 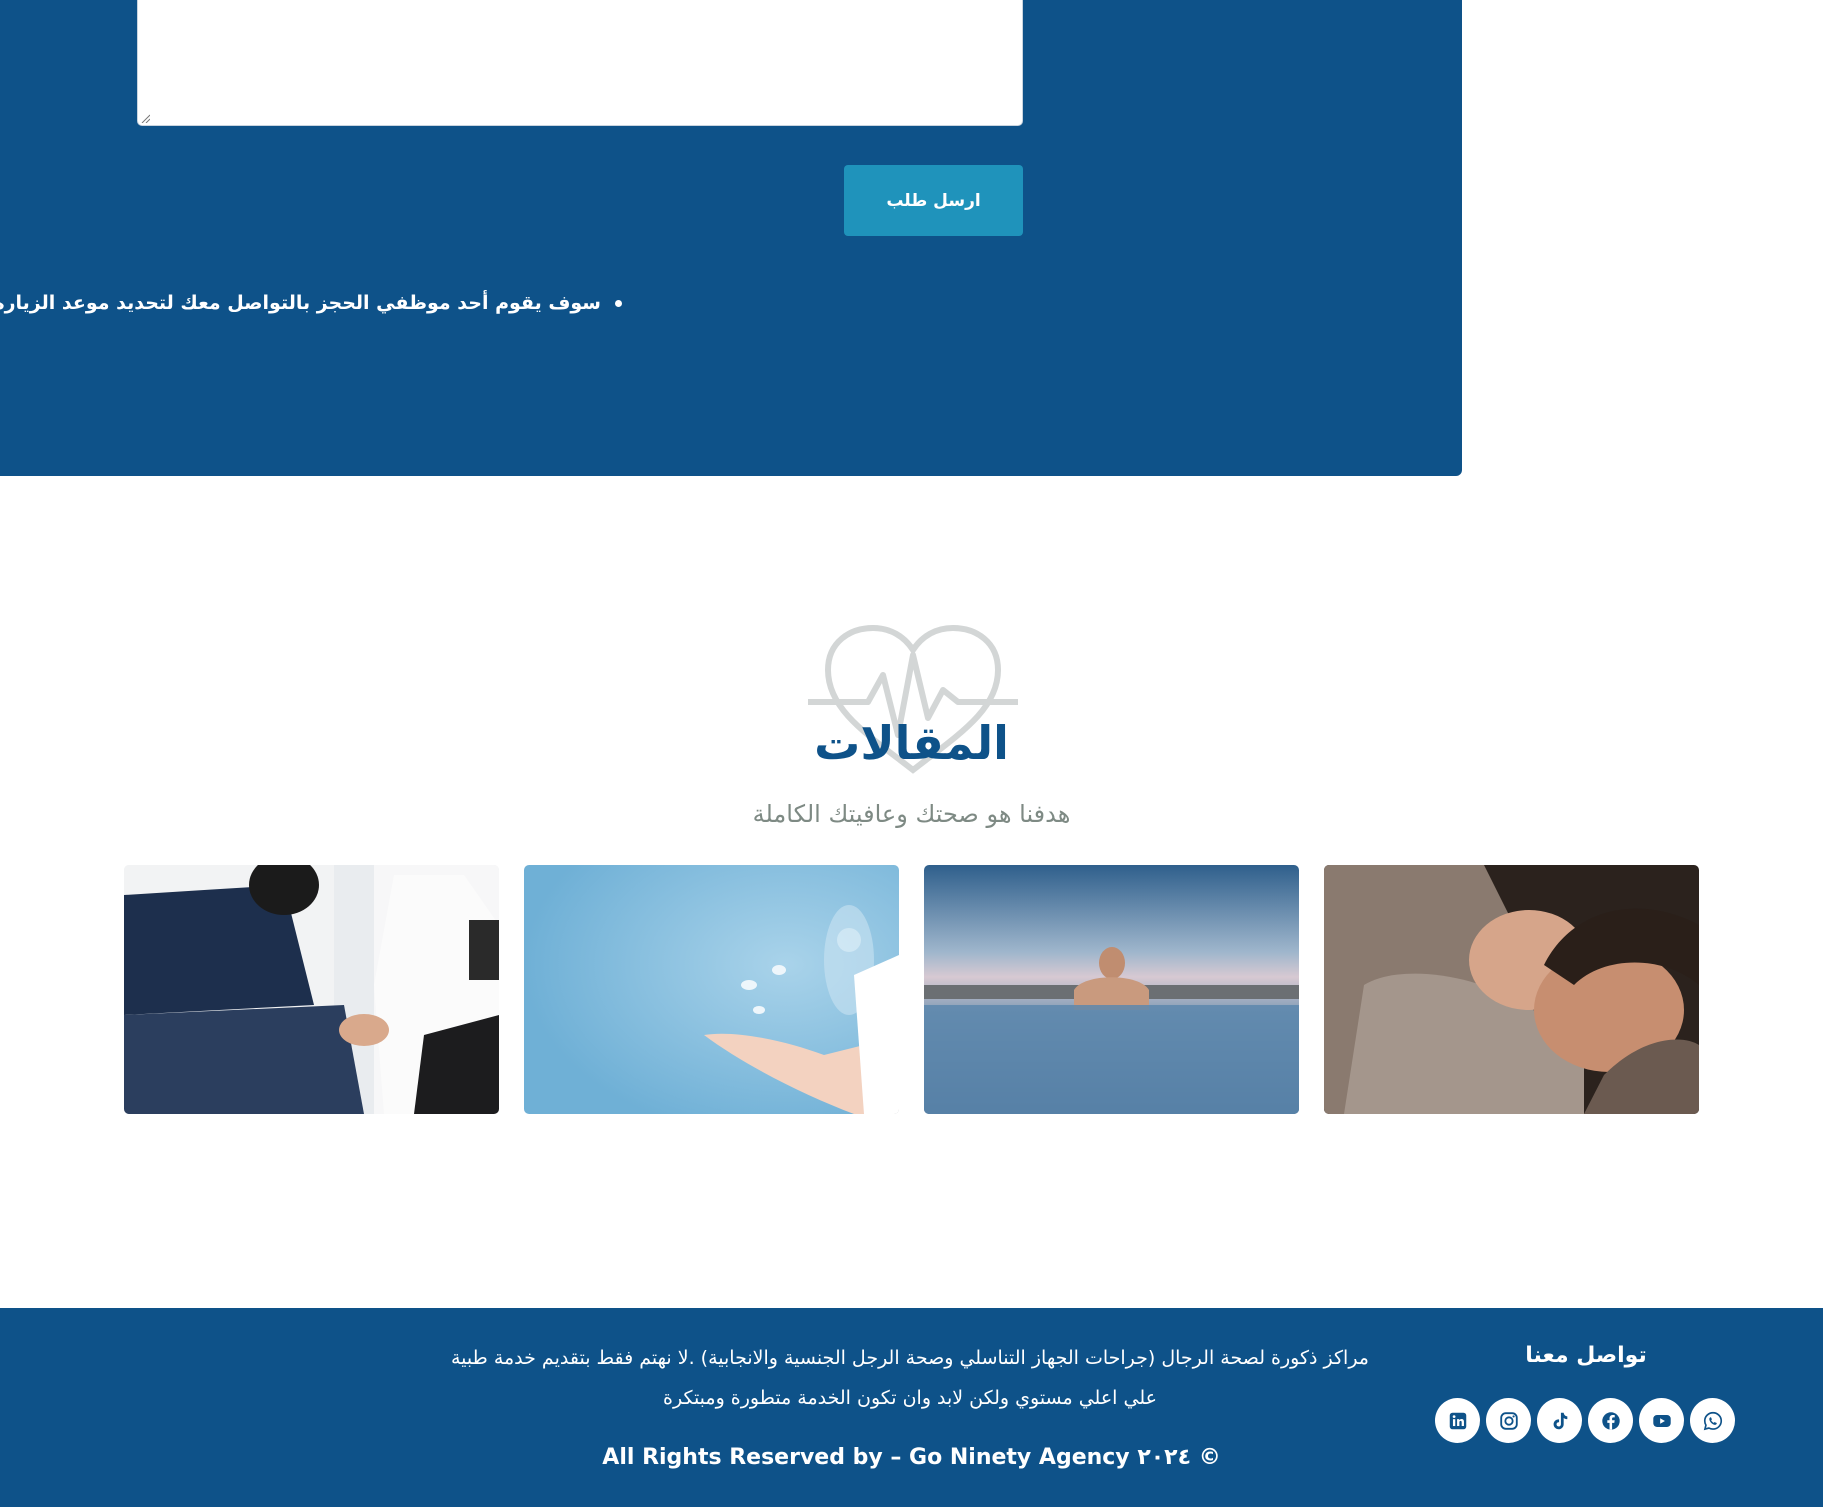 What do you see at coordinates (1712, 1420) in the screenshot?
I see `whatsapp-icon` at bounding box center [1712, 1420].